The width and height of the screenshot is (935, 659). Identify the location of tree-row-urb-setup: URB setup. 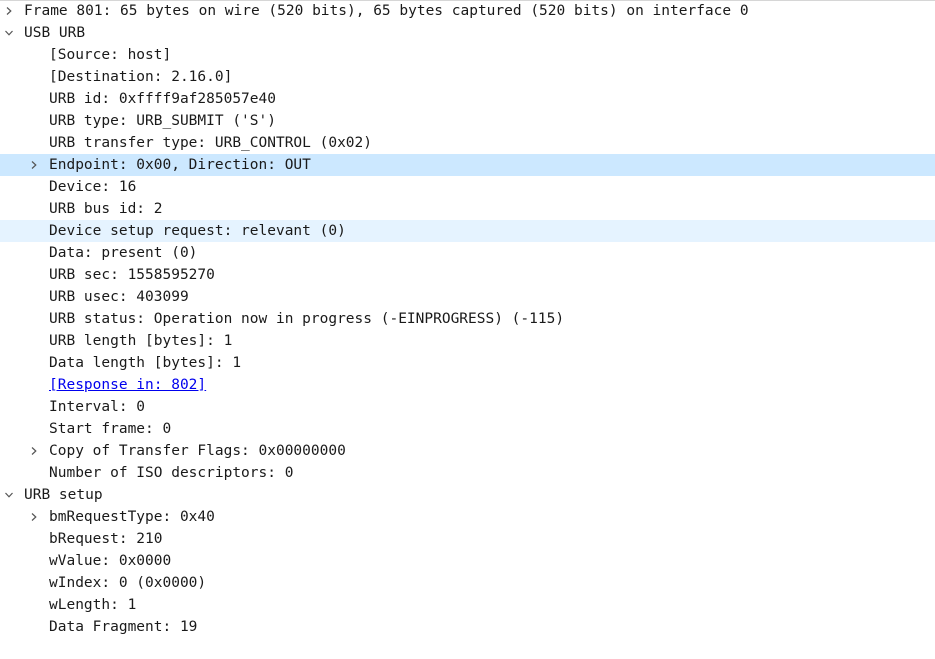
(467, 495).